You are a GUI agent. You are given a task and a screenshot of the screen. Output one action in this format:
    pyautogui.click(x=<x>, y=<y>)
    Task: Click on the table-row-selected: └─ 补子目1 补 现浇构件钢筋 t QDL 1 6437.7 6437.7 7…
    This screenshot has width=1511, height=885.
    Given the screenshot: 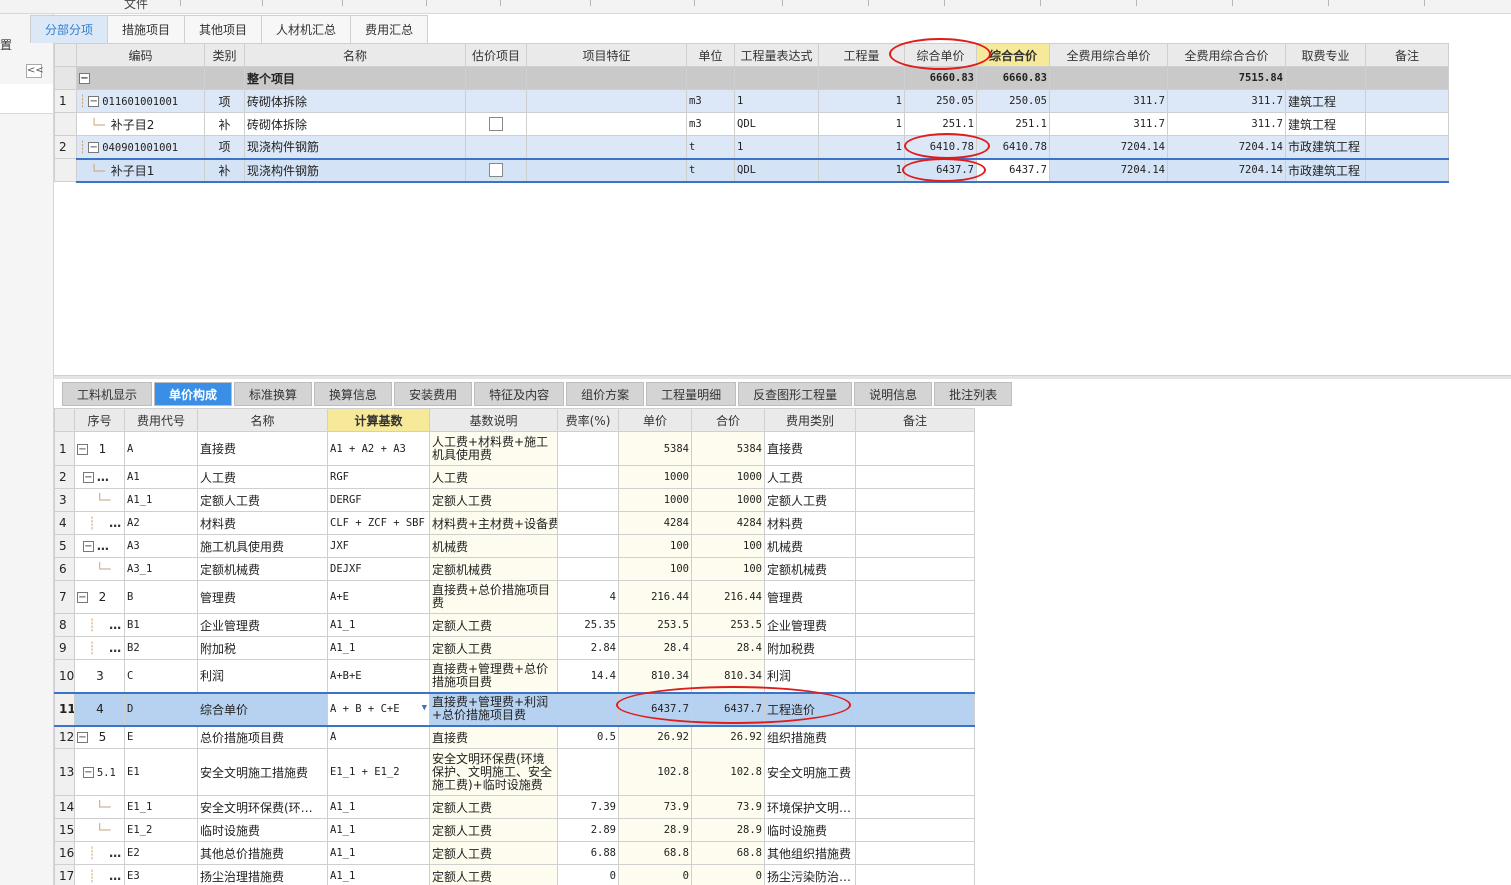 What is the action you would take?
    pyautogui.click(x=751, y=170)
    